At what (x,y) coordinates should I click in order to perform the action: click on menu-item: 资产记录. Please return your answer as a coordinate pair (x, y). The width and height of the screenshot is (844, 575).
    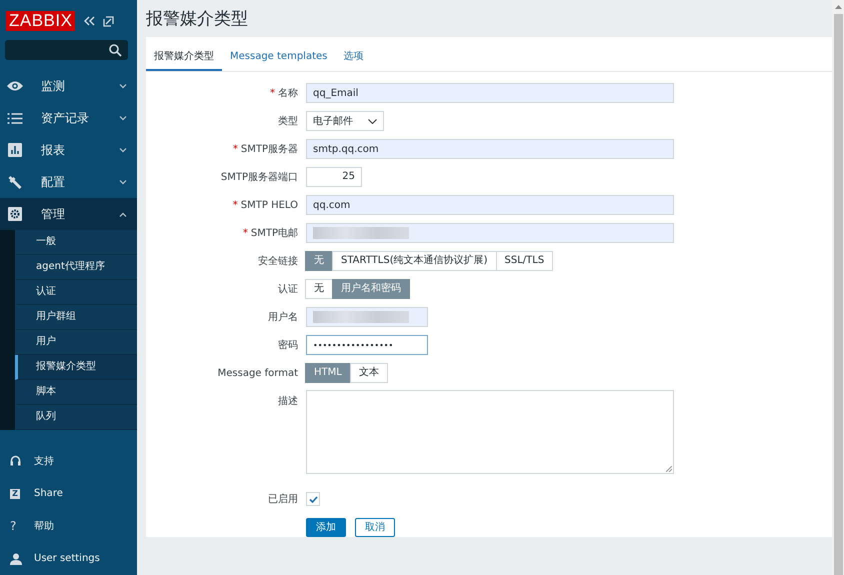
    Looking at the image, I should click on (68, 118).